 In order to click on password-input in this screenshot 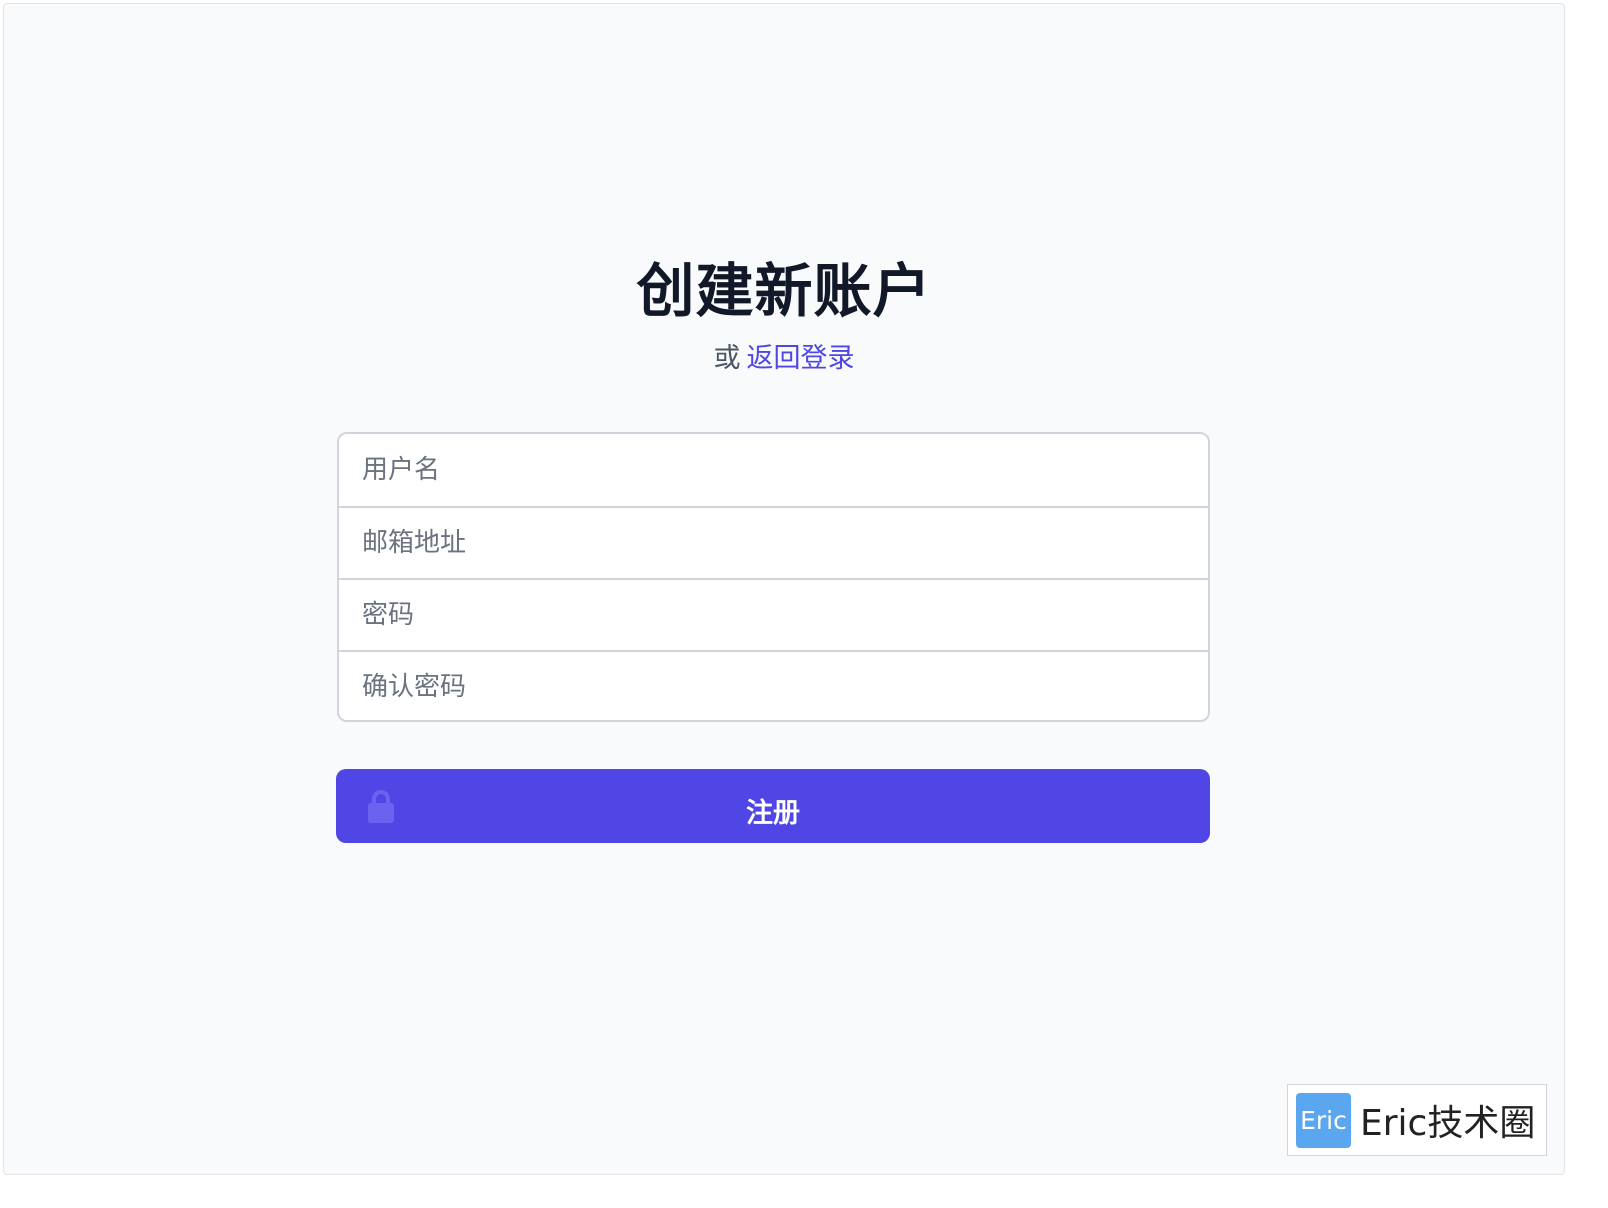, I will do `click(773, 614)`.